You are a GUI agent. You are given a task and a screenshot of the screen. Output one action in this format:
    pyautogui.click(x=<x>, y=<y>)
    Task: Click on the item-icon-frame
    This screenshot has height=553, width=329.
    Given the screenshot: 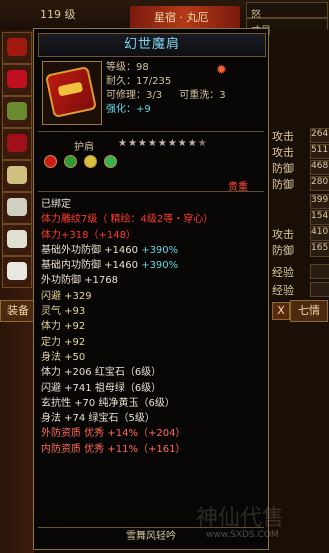 What is the action you would take?
    pyautogui.click(x=72, y=93)
    